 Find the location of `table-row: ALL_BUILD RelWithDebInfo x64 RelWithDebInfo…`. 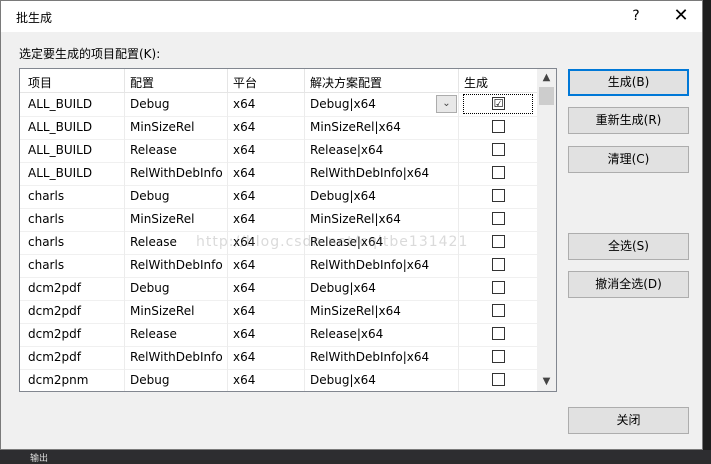

table-row: ALL_BUILD RelWithDebInfo x64 RelWithDebInfo… is located at coordinates (278, 174).